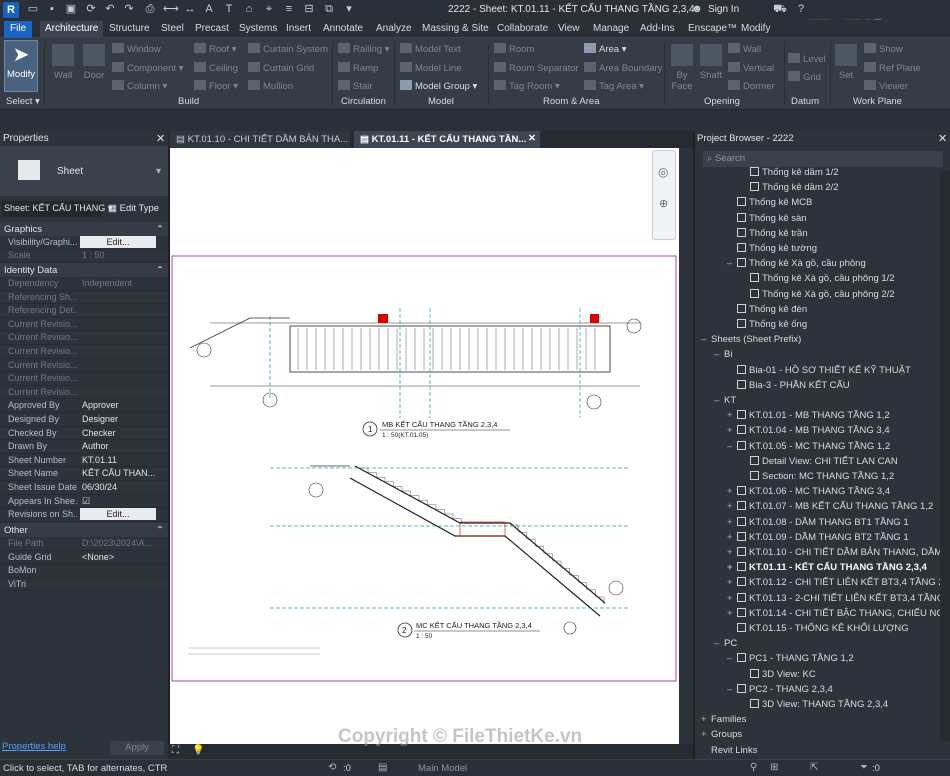  I want to click on text-icon: T, so click(229, 9).